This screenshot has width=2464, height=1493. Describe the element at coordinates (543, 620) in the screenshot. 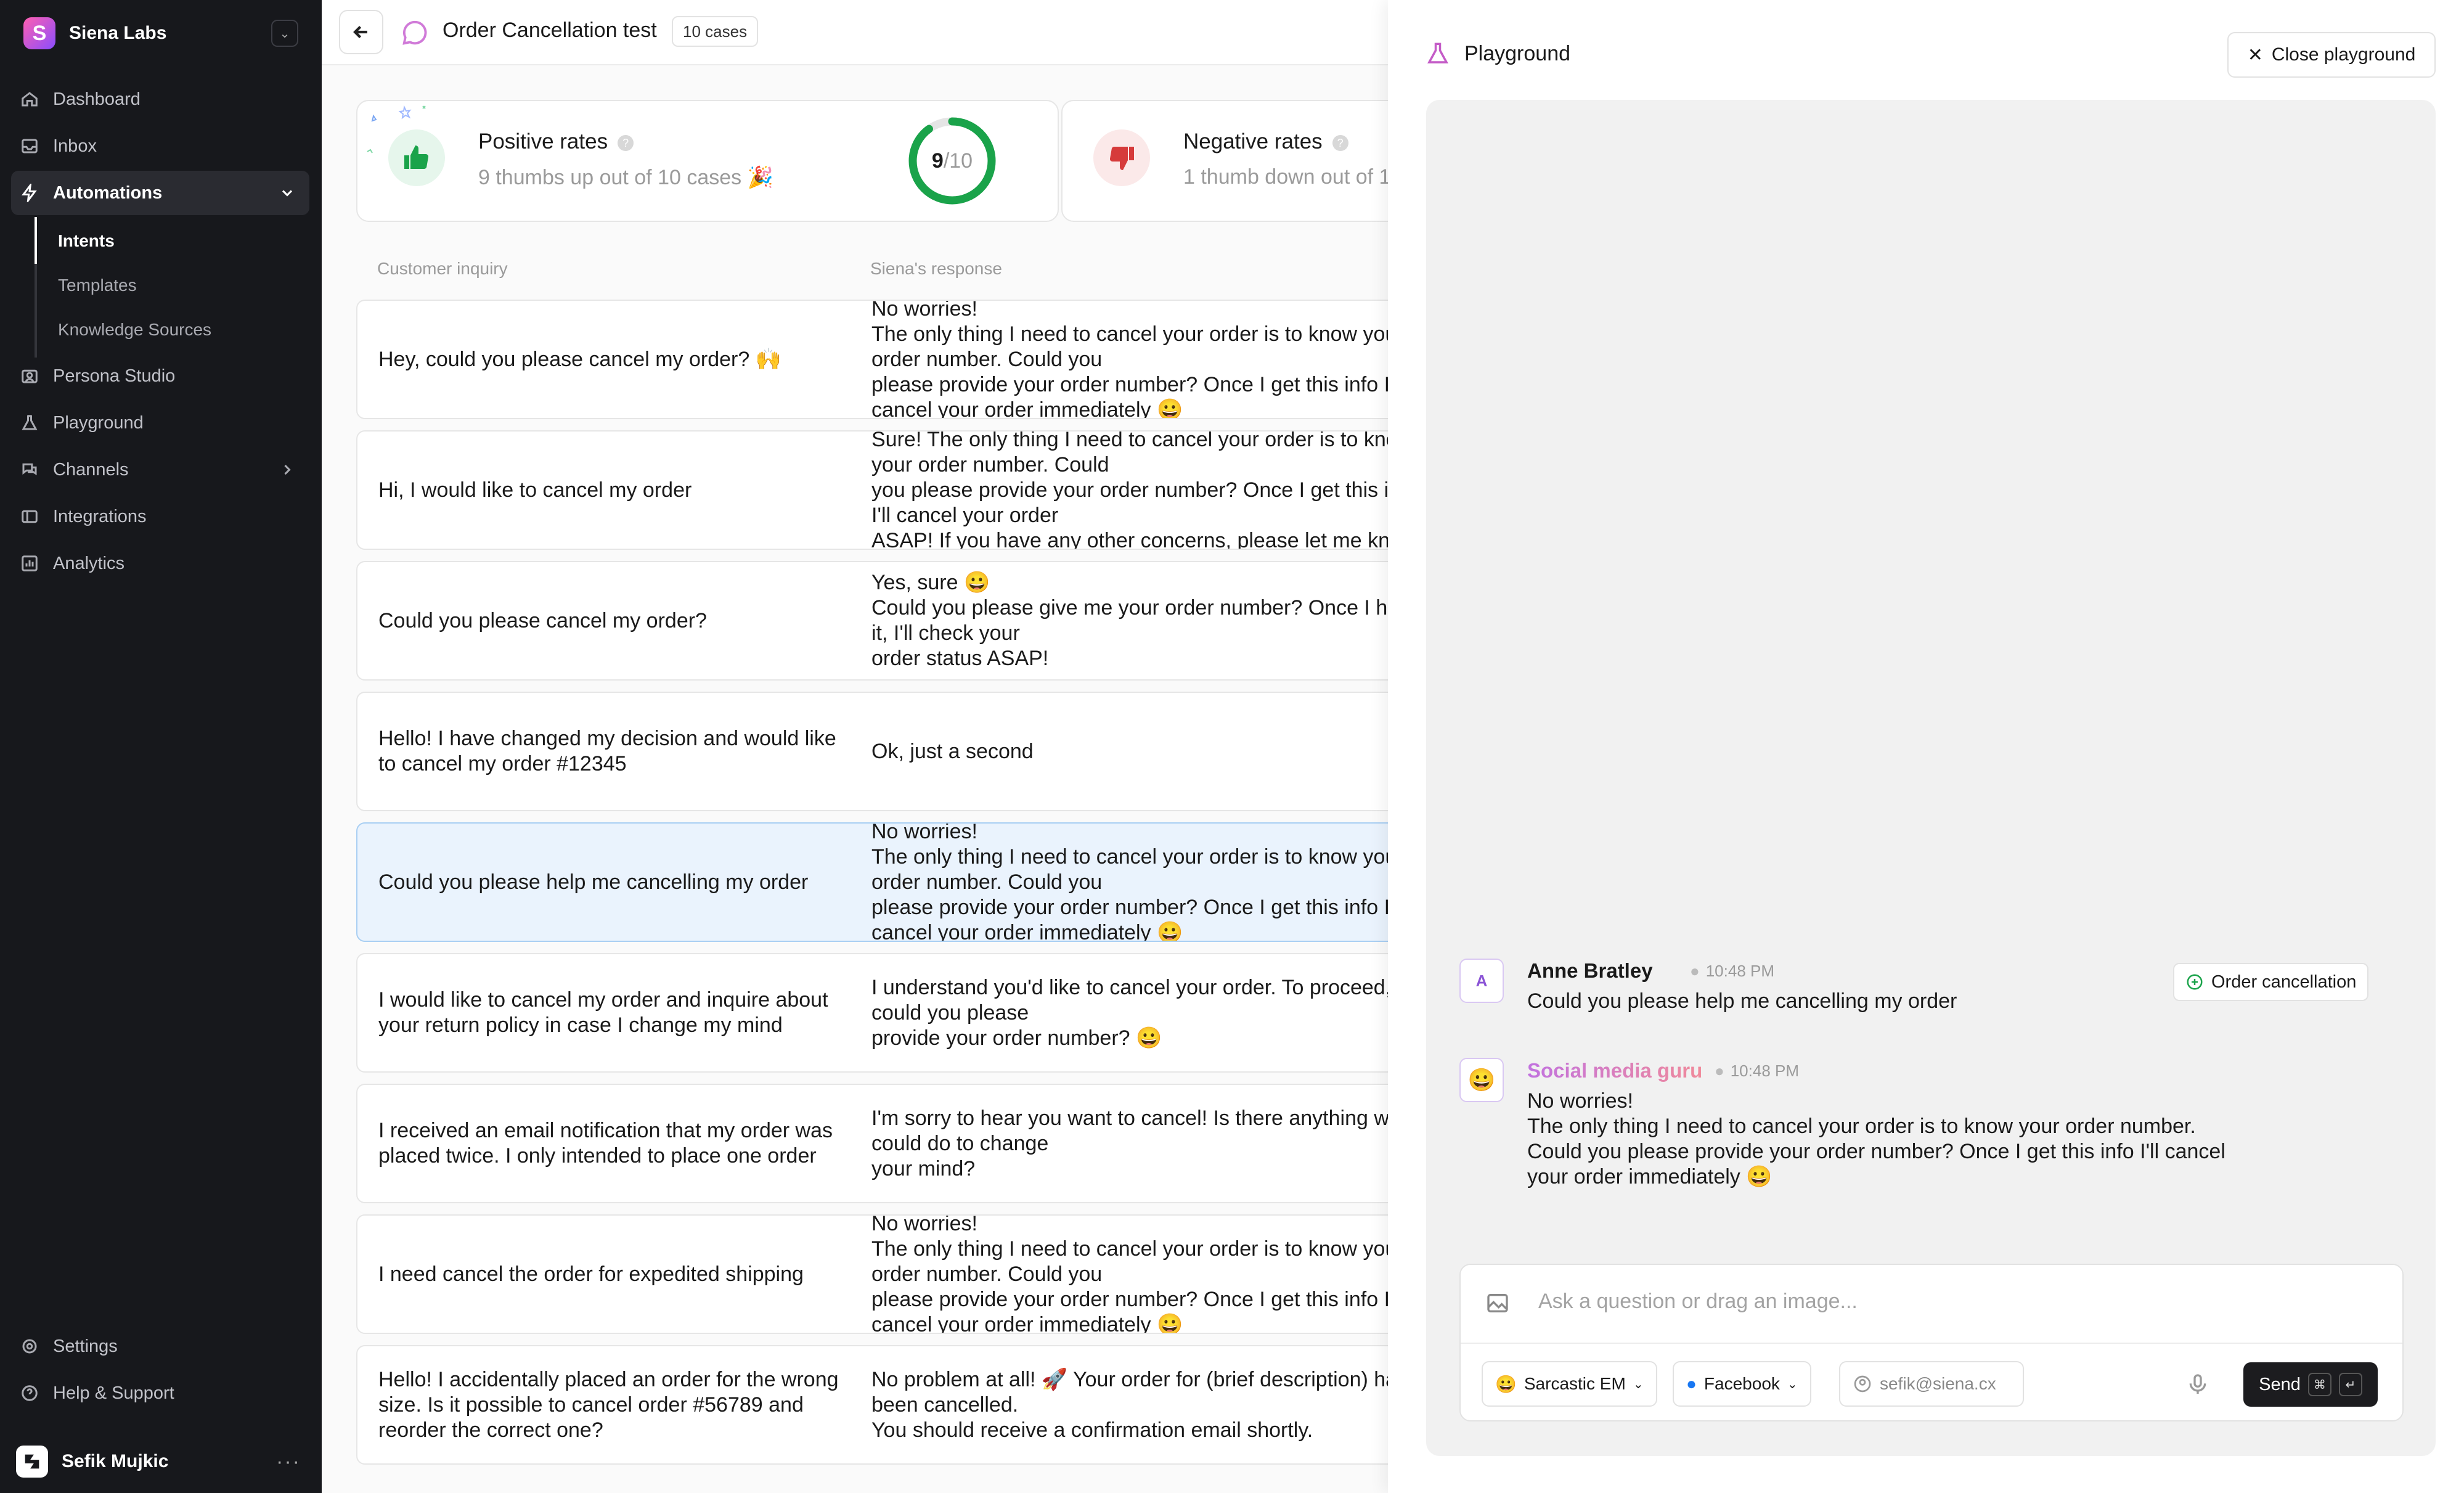

I see `customer-inquiry-text: Could you please cancel my order?` at that location.